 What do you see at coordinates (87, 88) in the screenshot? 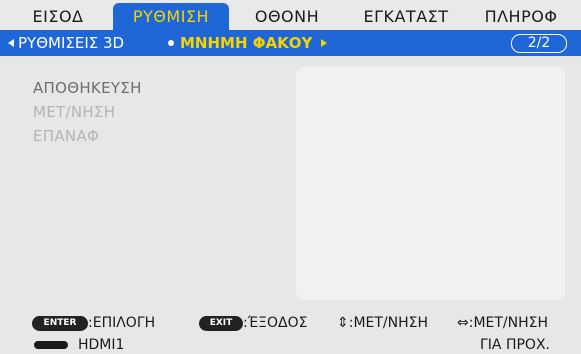
I see `menu-item-save: ΑΠΟΘΗΚΕΥΣΗ` at bounding box center [87, 88].